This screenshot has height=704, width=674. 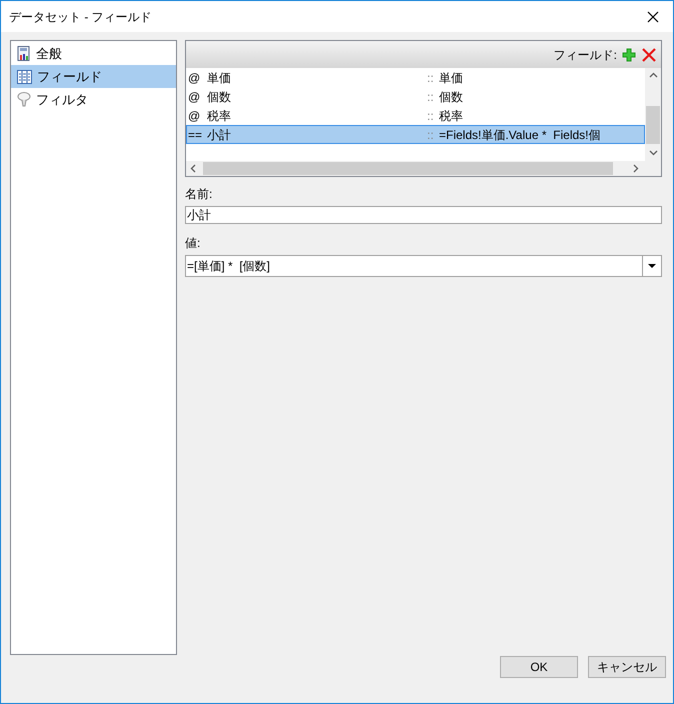 What do you see at coordinates (653, 153) in the screenshot?
I see `scroll-down-icon` at bounding box center [653, 153].